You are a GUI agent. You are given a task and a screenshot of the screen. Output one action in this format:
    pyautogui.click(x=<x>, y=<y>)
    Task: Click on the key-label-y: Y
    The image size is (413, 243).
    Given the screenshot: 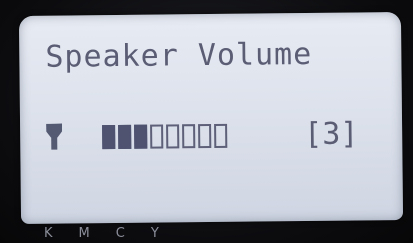 What is the action you would take?
    pyautogui.click(x=154, y=233)
    